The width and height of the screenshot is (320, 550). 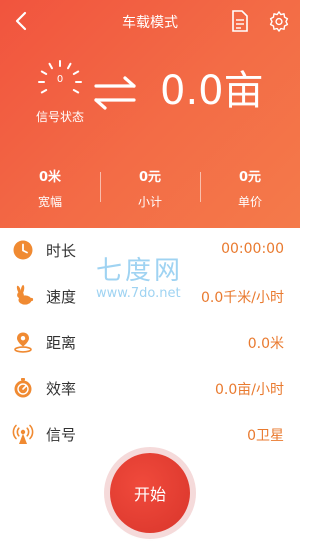 I want to click on location-pin-icon, so click(x=23, y=342).